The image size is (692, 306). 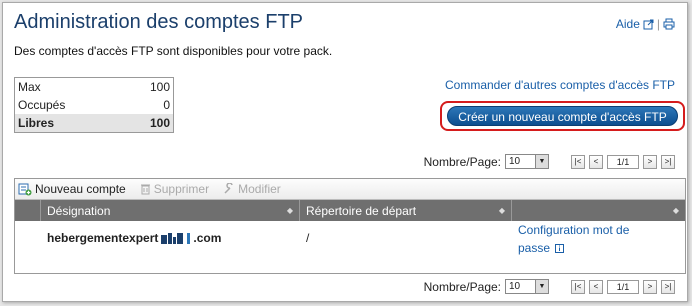 I want to click on row-select-cell, so click(x=28, y=247).